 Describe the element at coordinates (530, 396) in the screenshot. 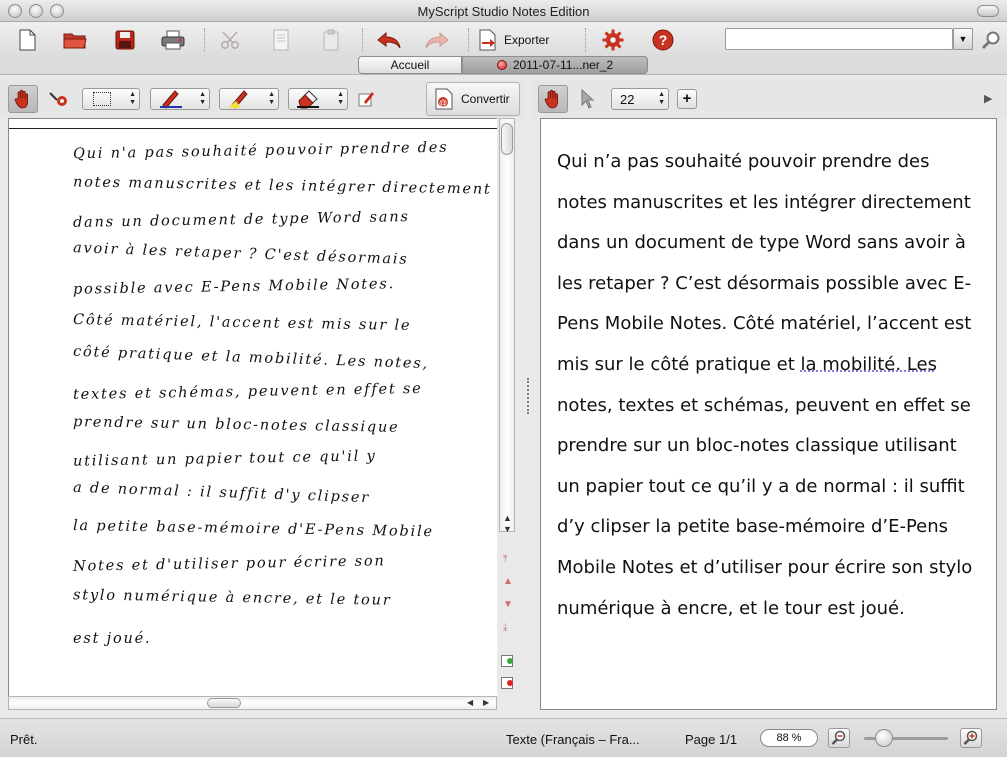

I see `pane-splitter` at that location.